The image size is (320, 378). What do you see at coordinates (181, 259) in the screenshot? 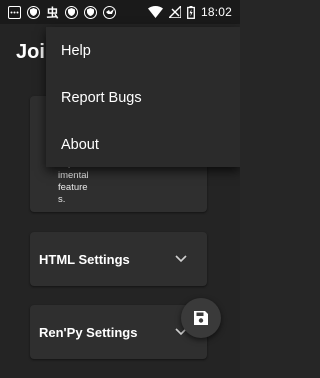
I see `chevron-down-icon` at bounding box center [181, 259].